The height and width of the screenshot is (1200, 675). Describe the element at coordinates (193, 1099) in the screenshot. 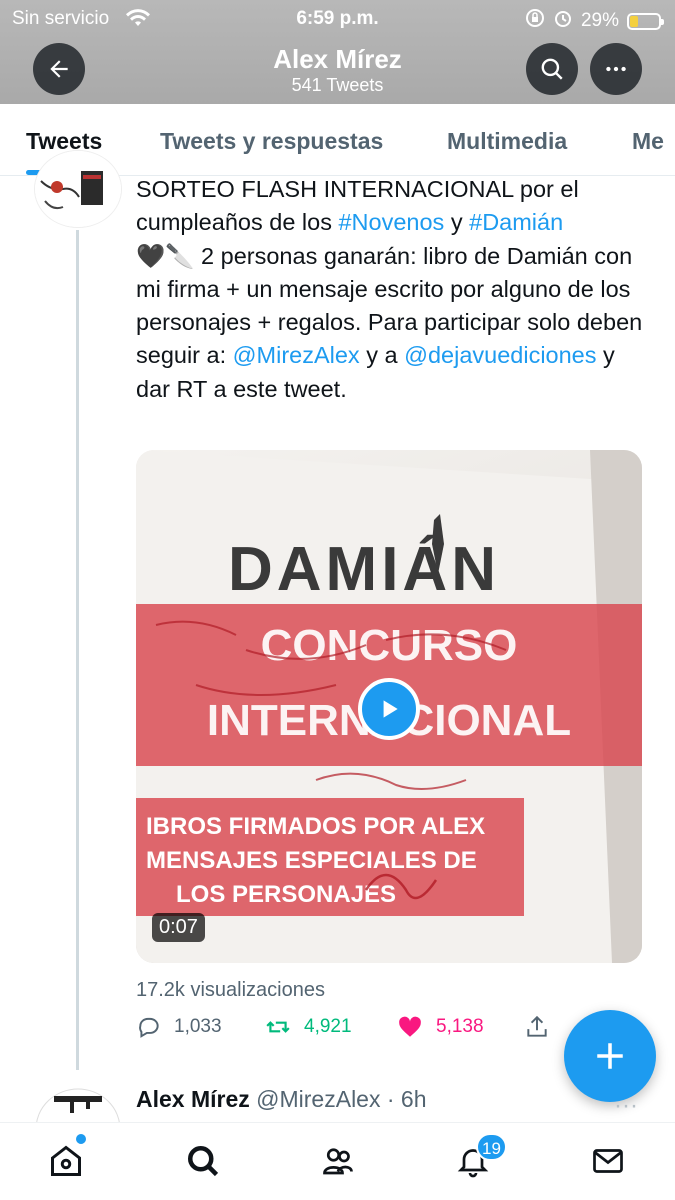

I see `next-tweet-author: Alex Mírez` at that location.